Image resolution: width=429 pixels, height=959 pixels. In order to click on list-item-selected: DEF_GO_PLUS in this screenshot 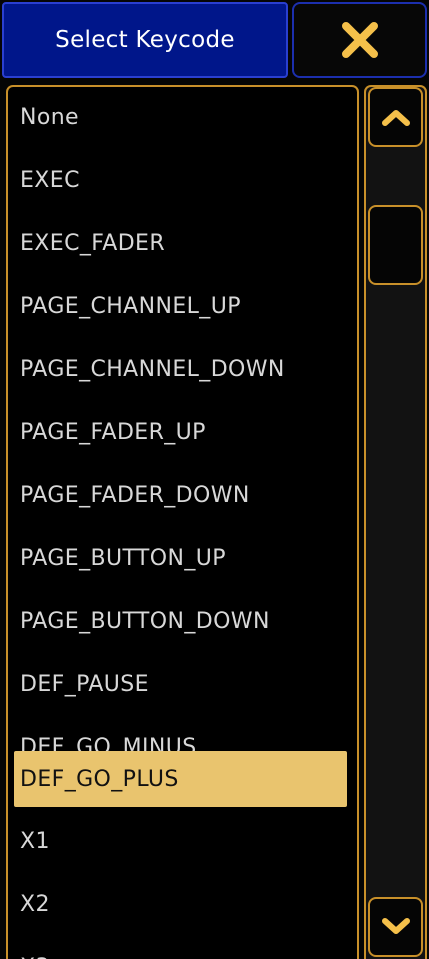, I will do `click(180, 779)`.